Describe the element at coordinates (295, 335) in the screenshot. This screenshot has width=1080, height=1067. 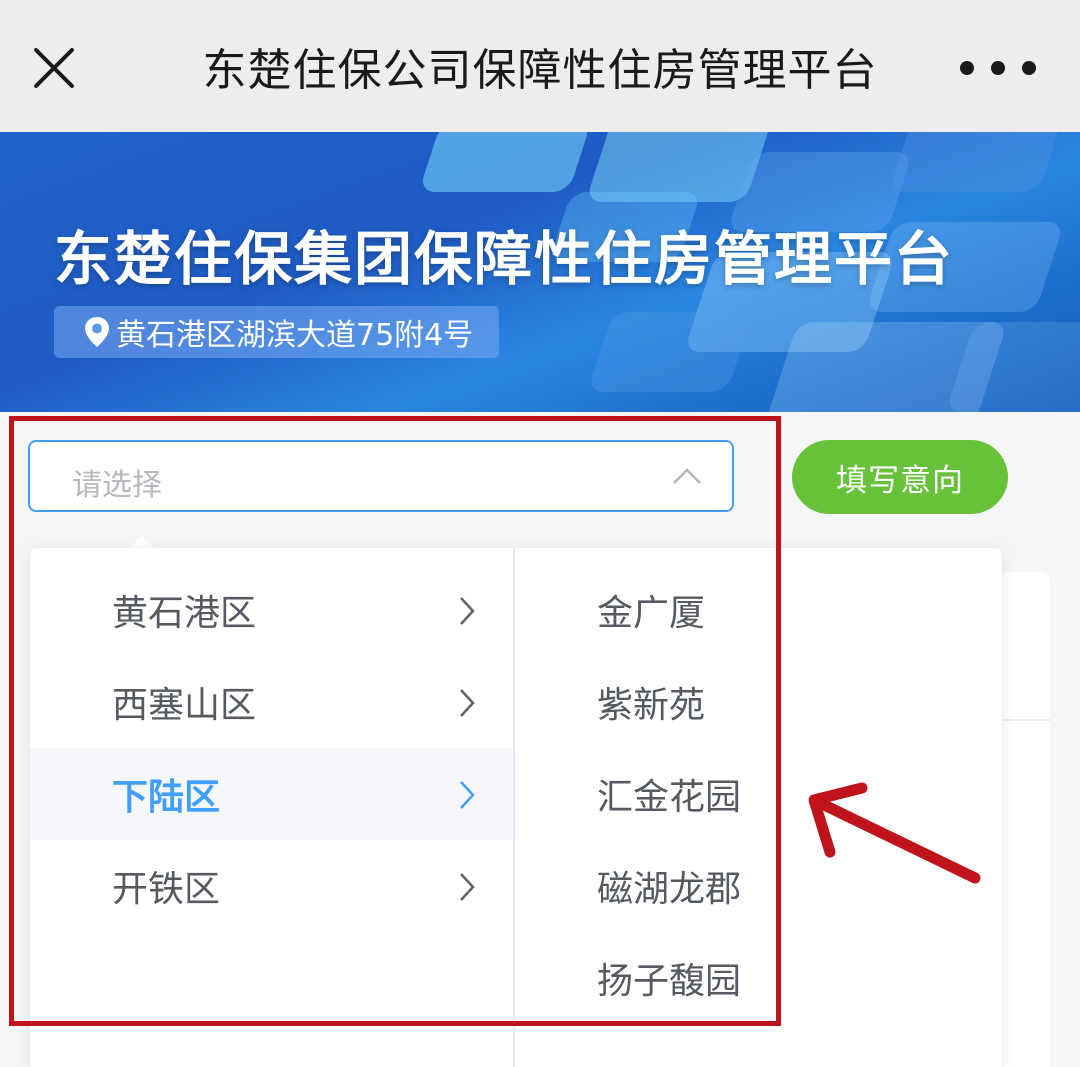
I see `address-text: 黄石港区湖滨大道75附4号` at that location.